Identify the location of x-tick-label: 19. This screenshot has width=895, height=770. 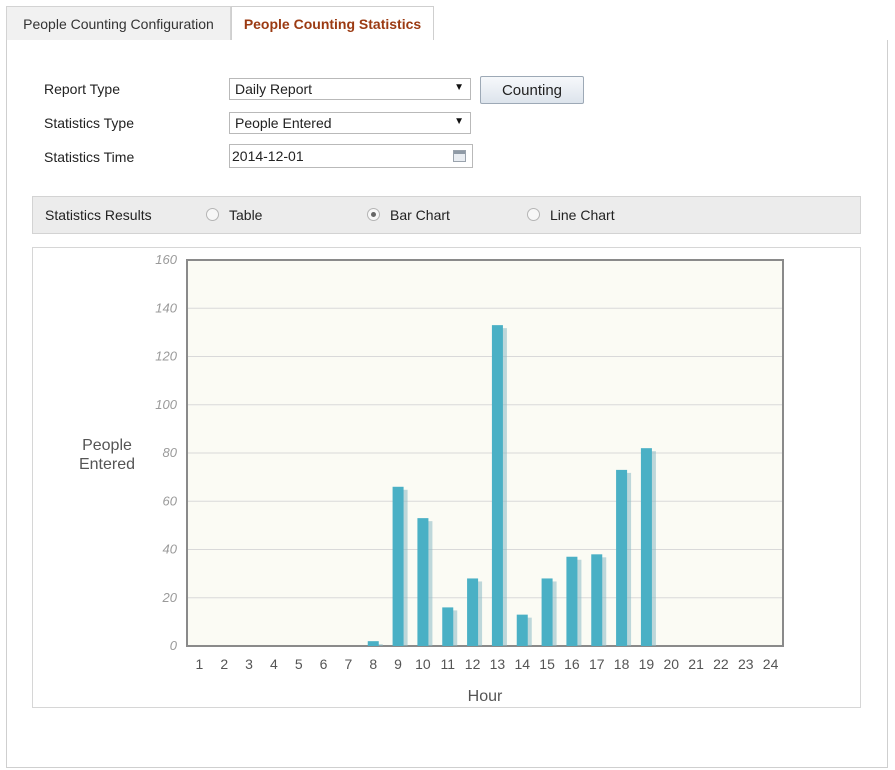
(647, 664).